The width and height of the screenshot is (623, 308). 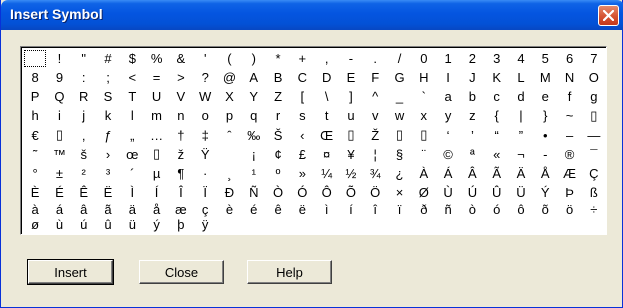 I want to click on symbol-cell: Ž, so click(x=375, y=135).